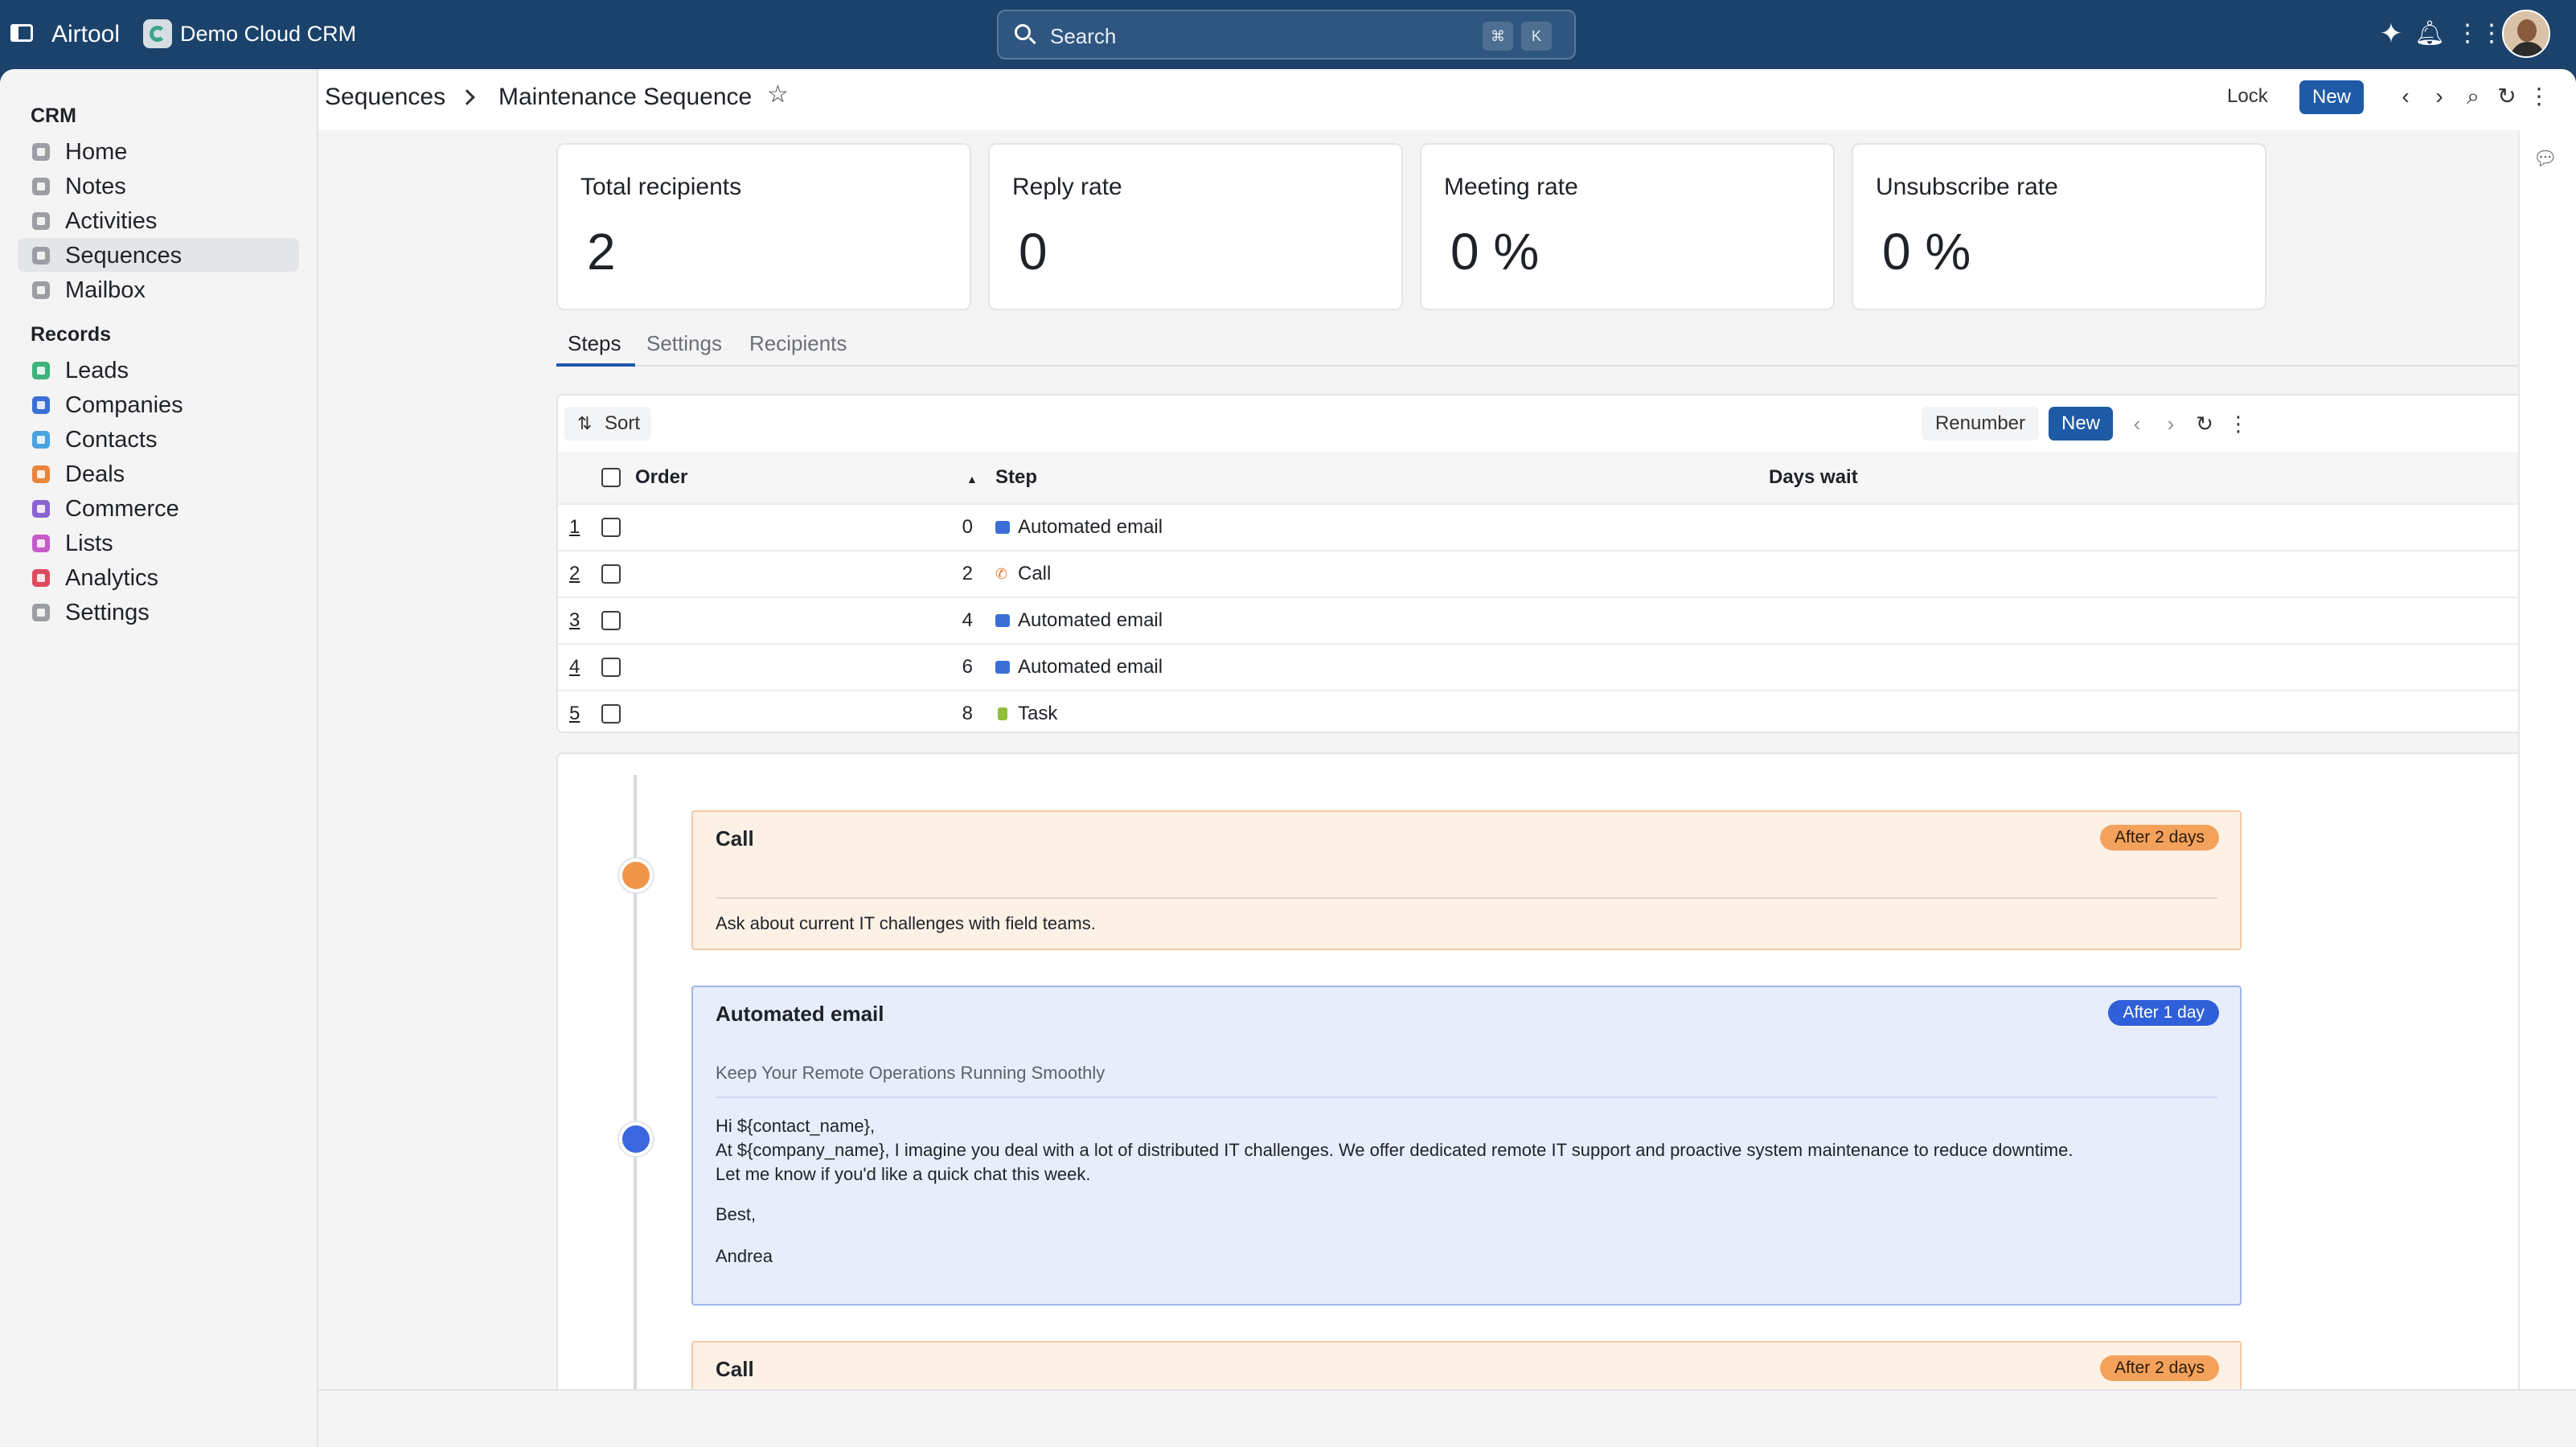  What do you see at coordinates (1002, 574) in the screenshot?
I see `phone-icon: ✆` at bounding box center [1002, 574].